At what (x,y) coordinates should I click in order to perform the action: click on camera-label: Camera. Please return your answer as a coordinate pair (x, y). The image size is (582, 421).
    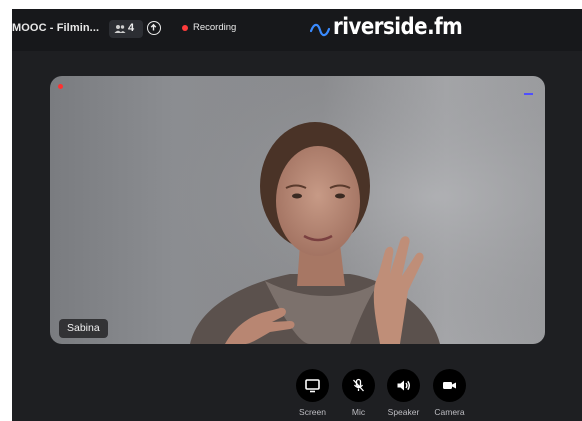
    Looking at the image, I should click on (449, 412).